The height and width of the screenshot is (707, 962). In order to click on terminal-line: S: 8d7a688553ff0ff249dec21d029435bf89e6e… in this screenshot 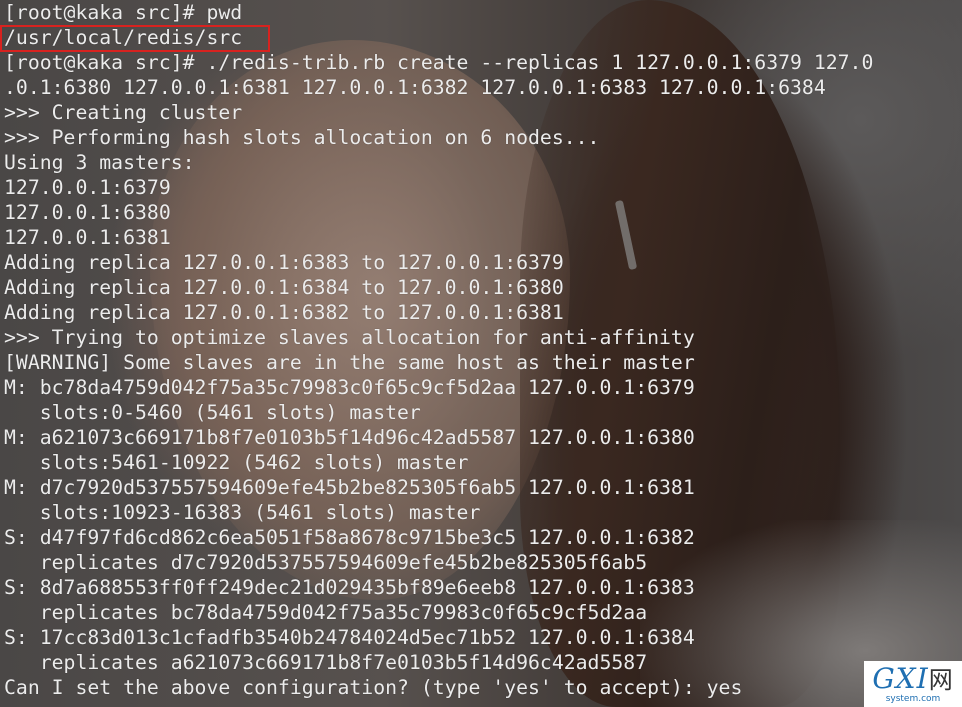, I will do `click(349, 587)`.